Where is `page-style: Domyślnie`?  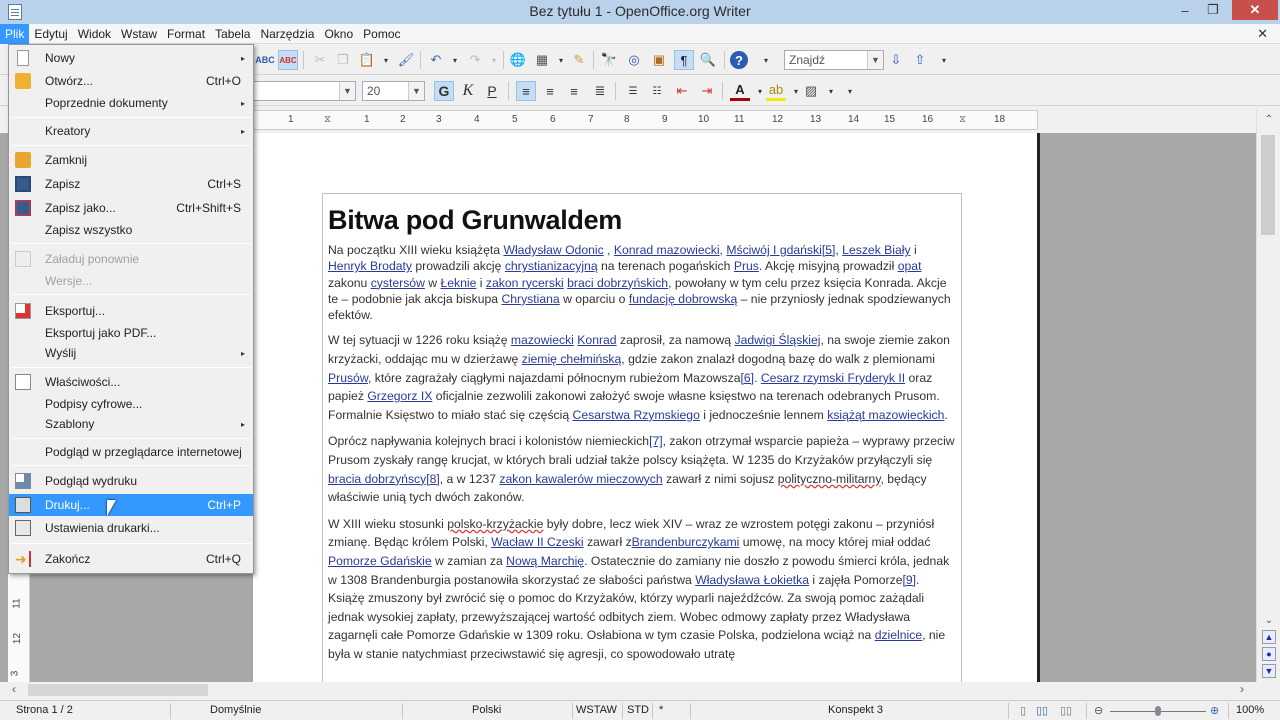 page-style: Domyślnie is located at coordinates (235, 710).